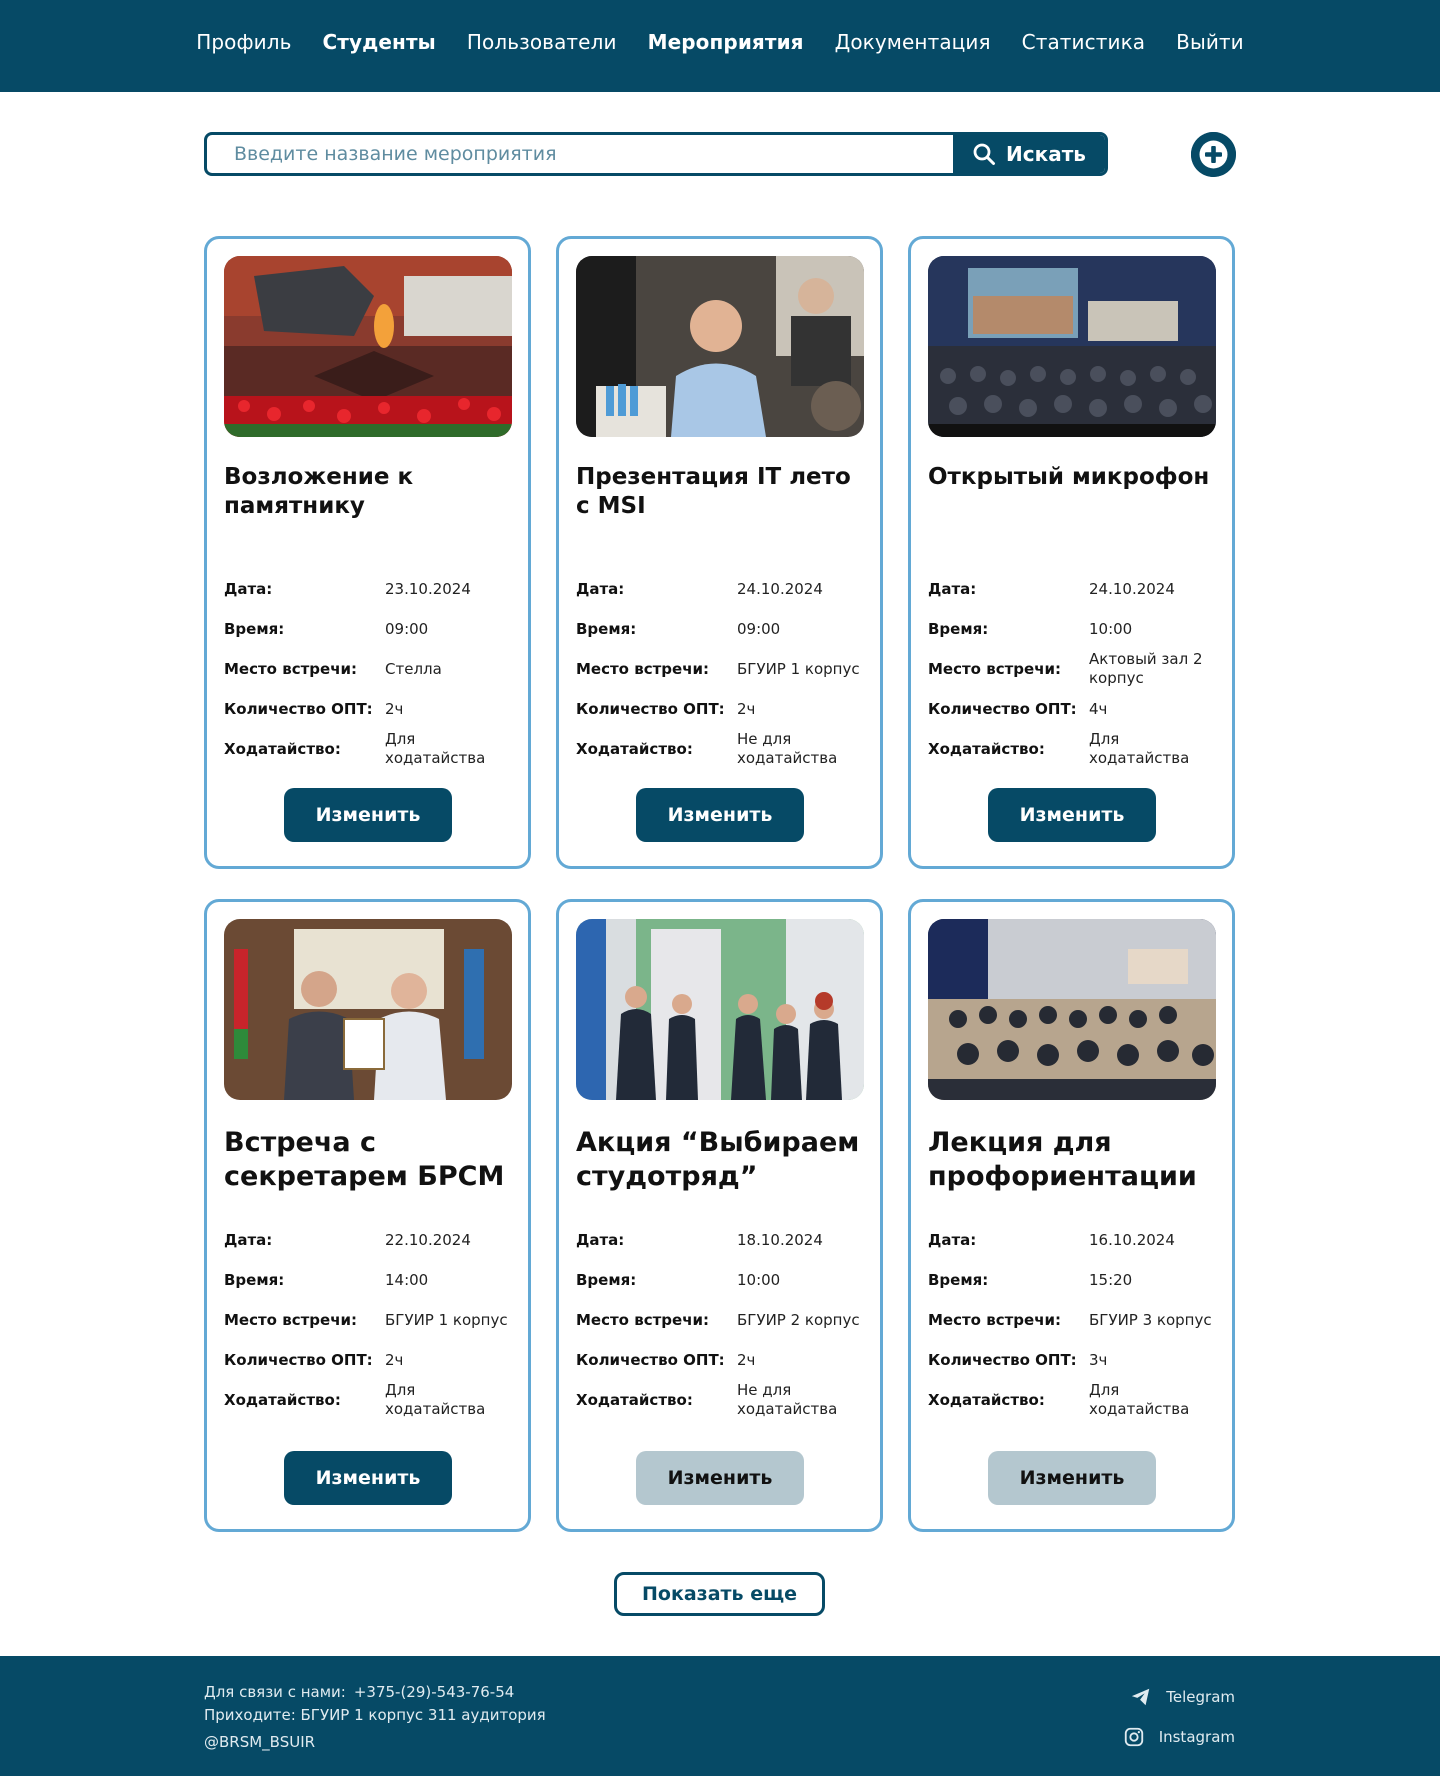  What do you see at coordinates (375, 1715) in the screenshot?
I see `footer-address: Приходите: БГУИР 1 корпус 311 аудитория` at bounding box center [375, 1715].